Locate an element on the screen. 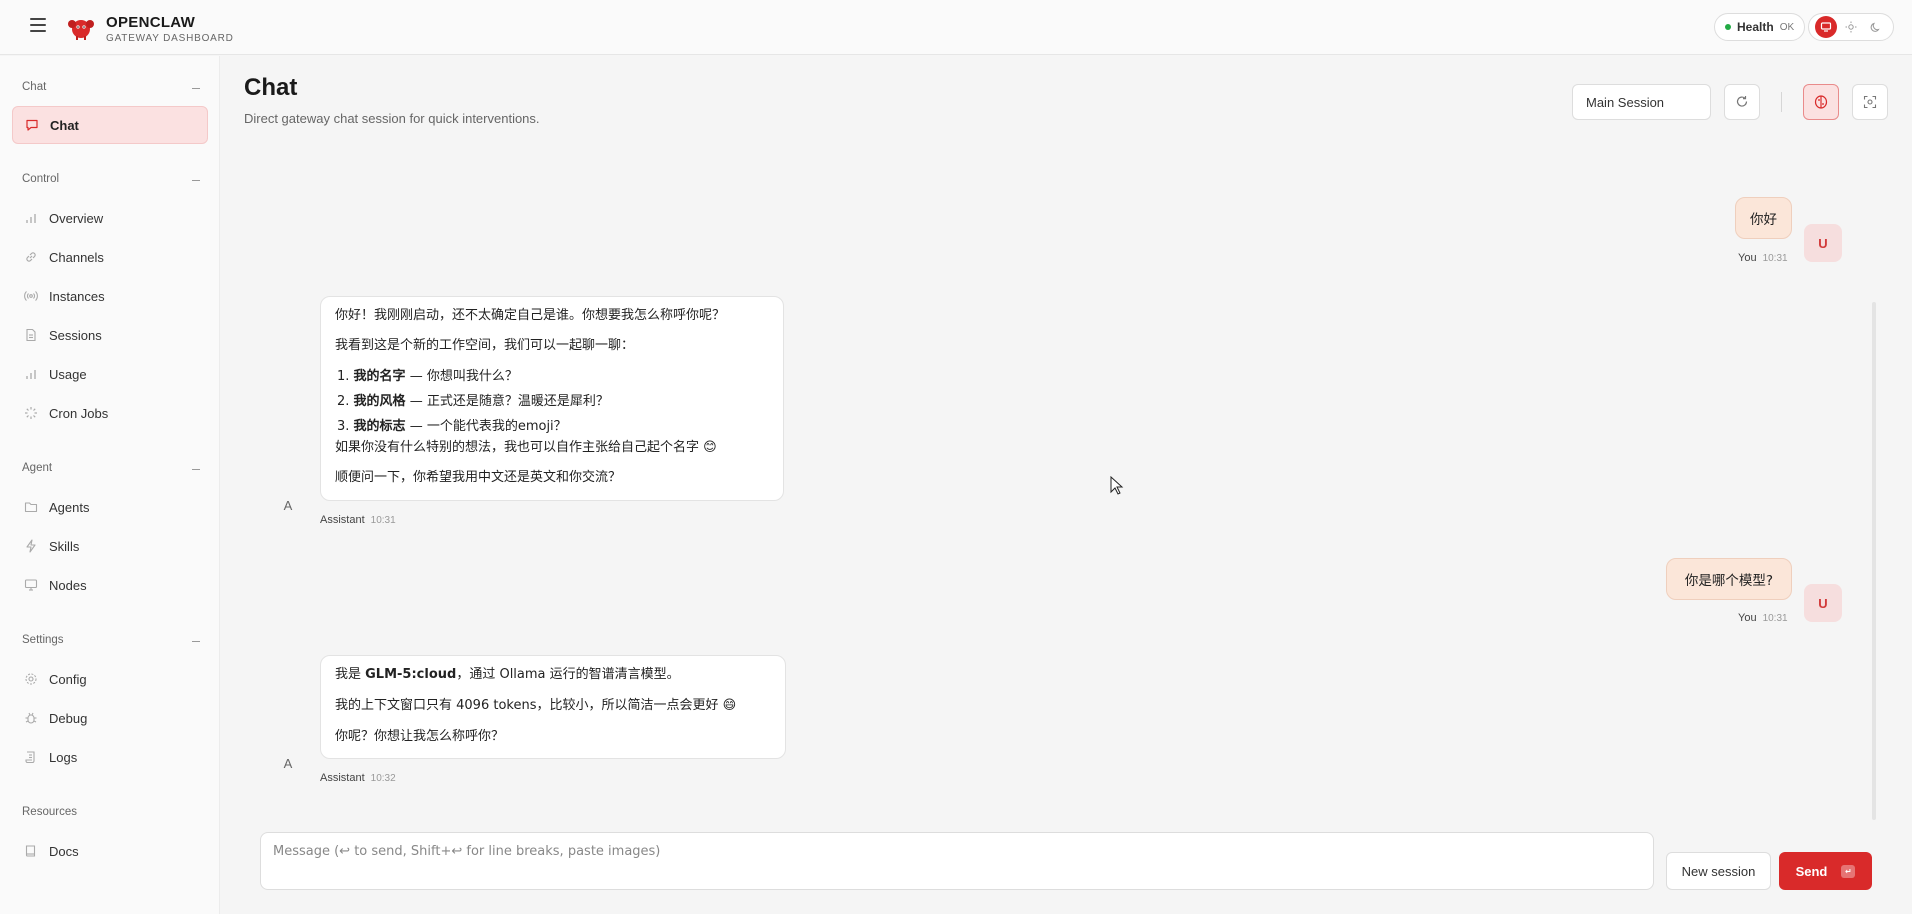 The width and height of the screenshot is (1912, 914). sidebar-item-logs: Logs is located at coordinates (110, 757).